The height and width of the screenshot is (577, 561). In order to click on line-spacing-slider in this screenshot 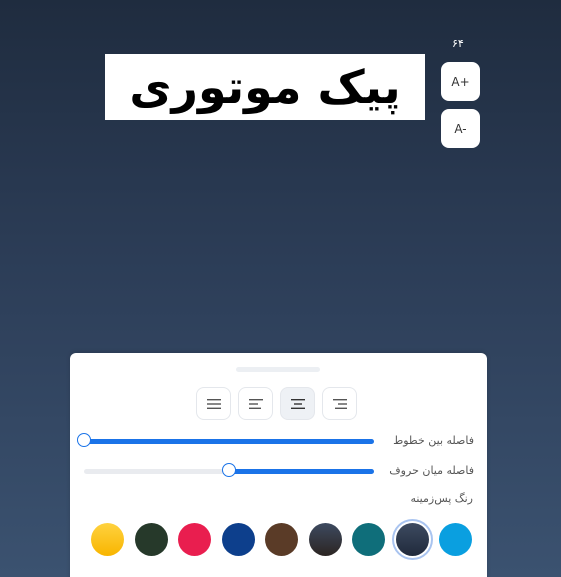, I will do `click(225, 440)`.